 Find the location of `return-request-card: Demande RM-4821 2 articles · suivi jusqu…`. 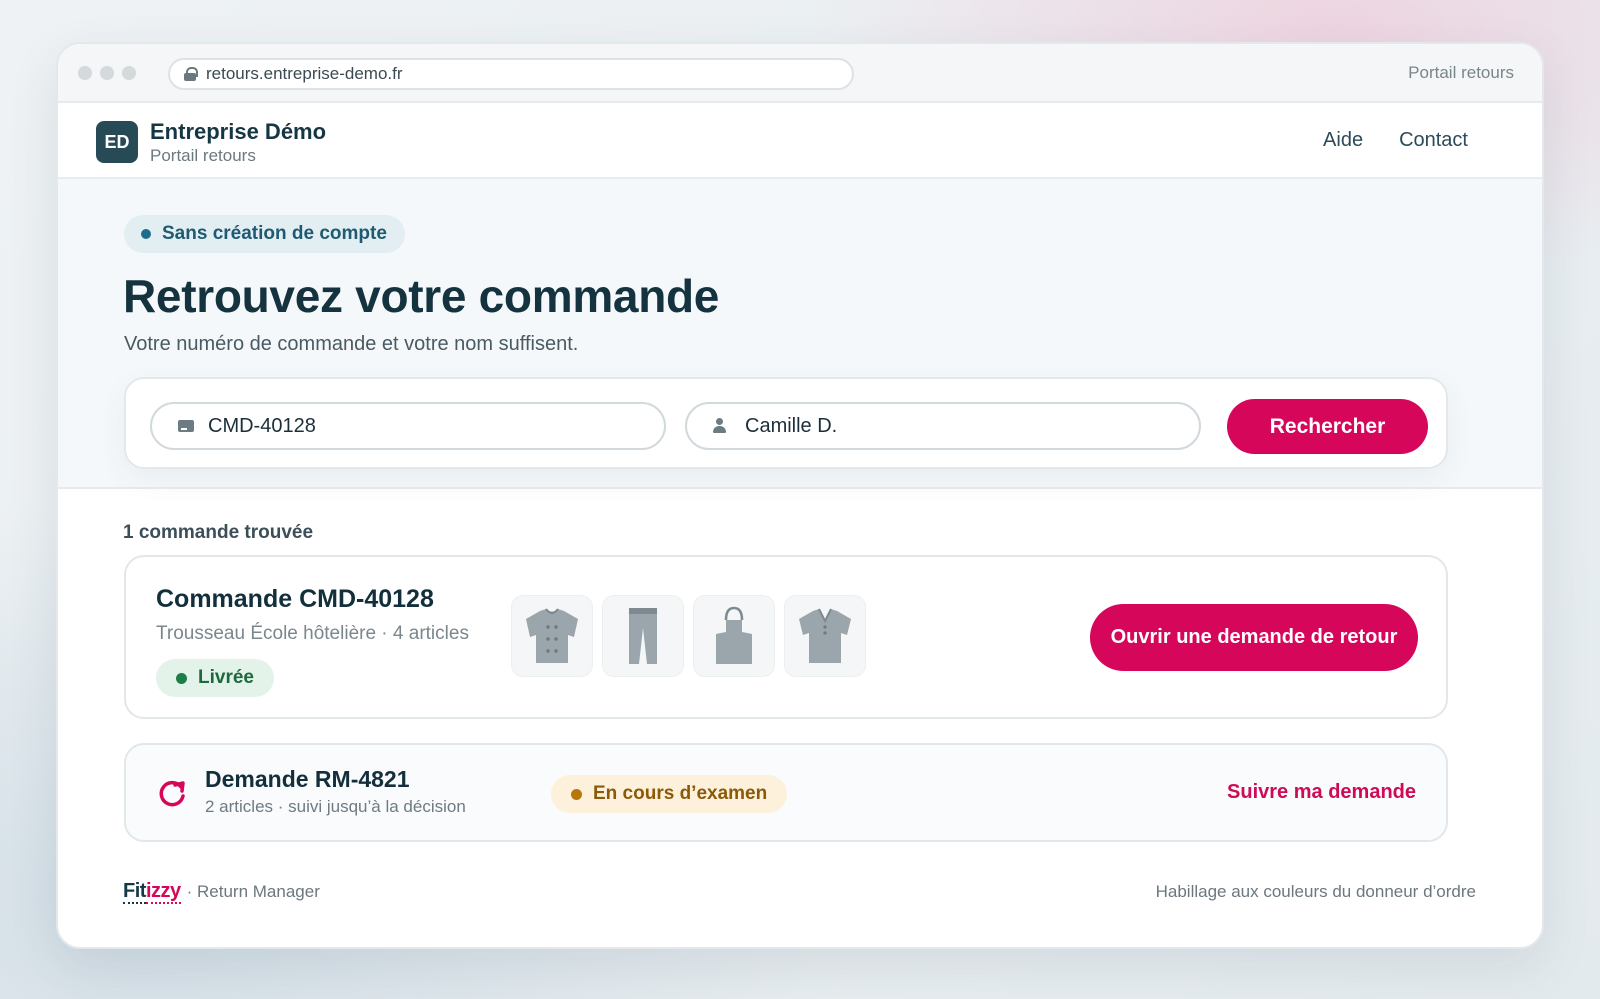

return-request-card: Demande RM-4821 2 articles · suivi jusqu… is located at coordinates (786, 792).